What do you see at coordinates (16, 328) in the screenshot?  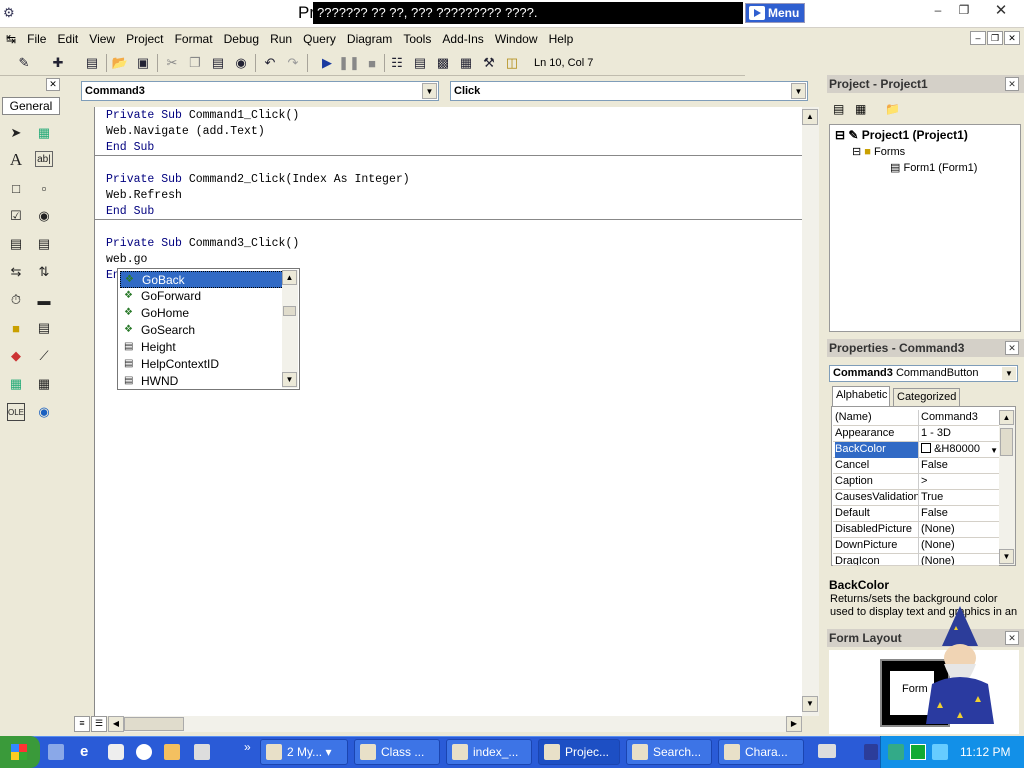 I see `dirlist-tool-icon: ■` at bounding box center [16, 328].